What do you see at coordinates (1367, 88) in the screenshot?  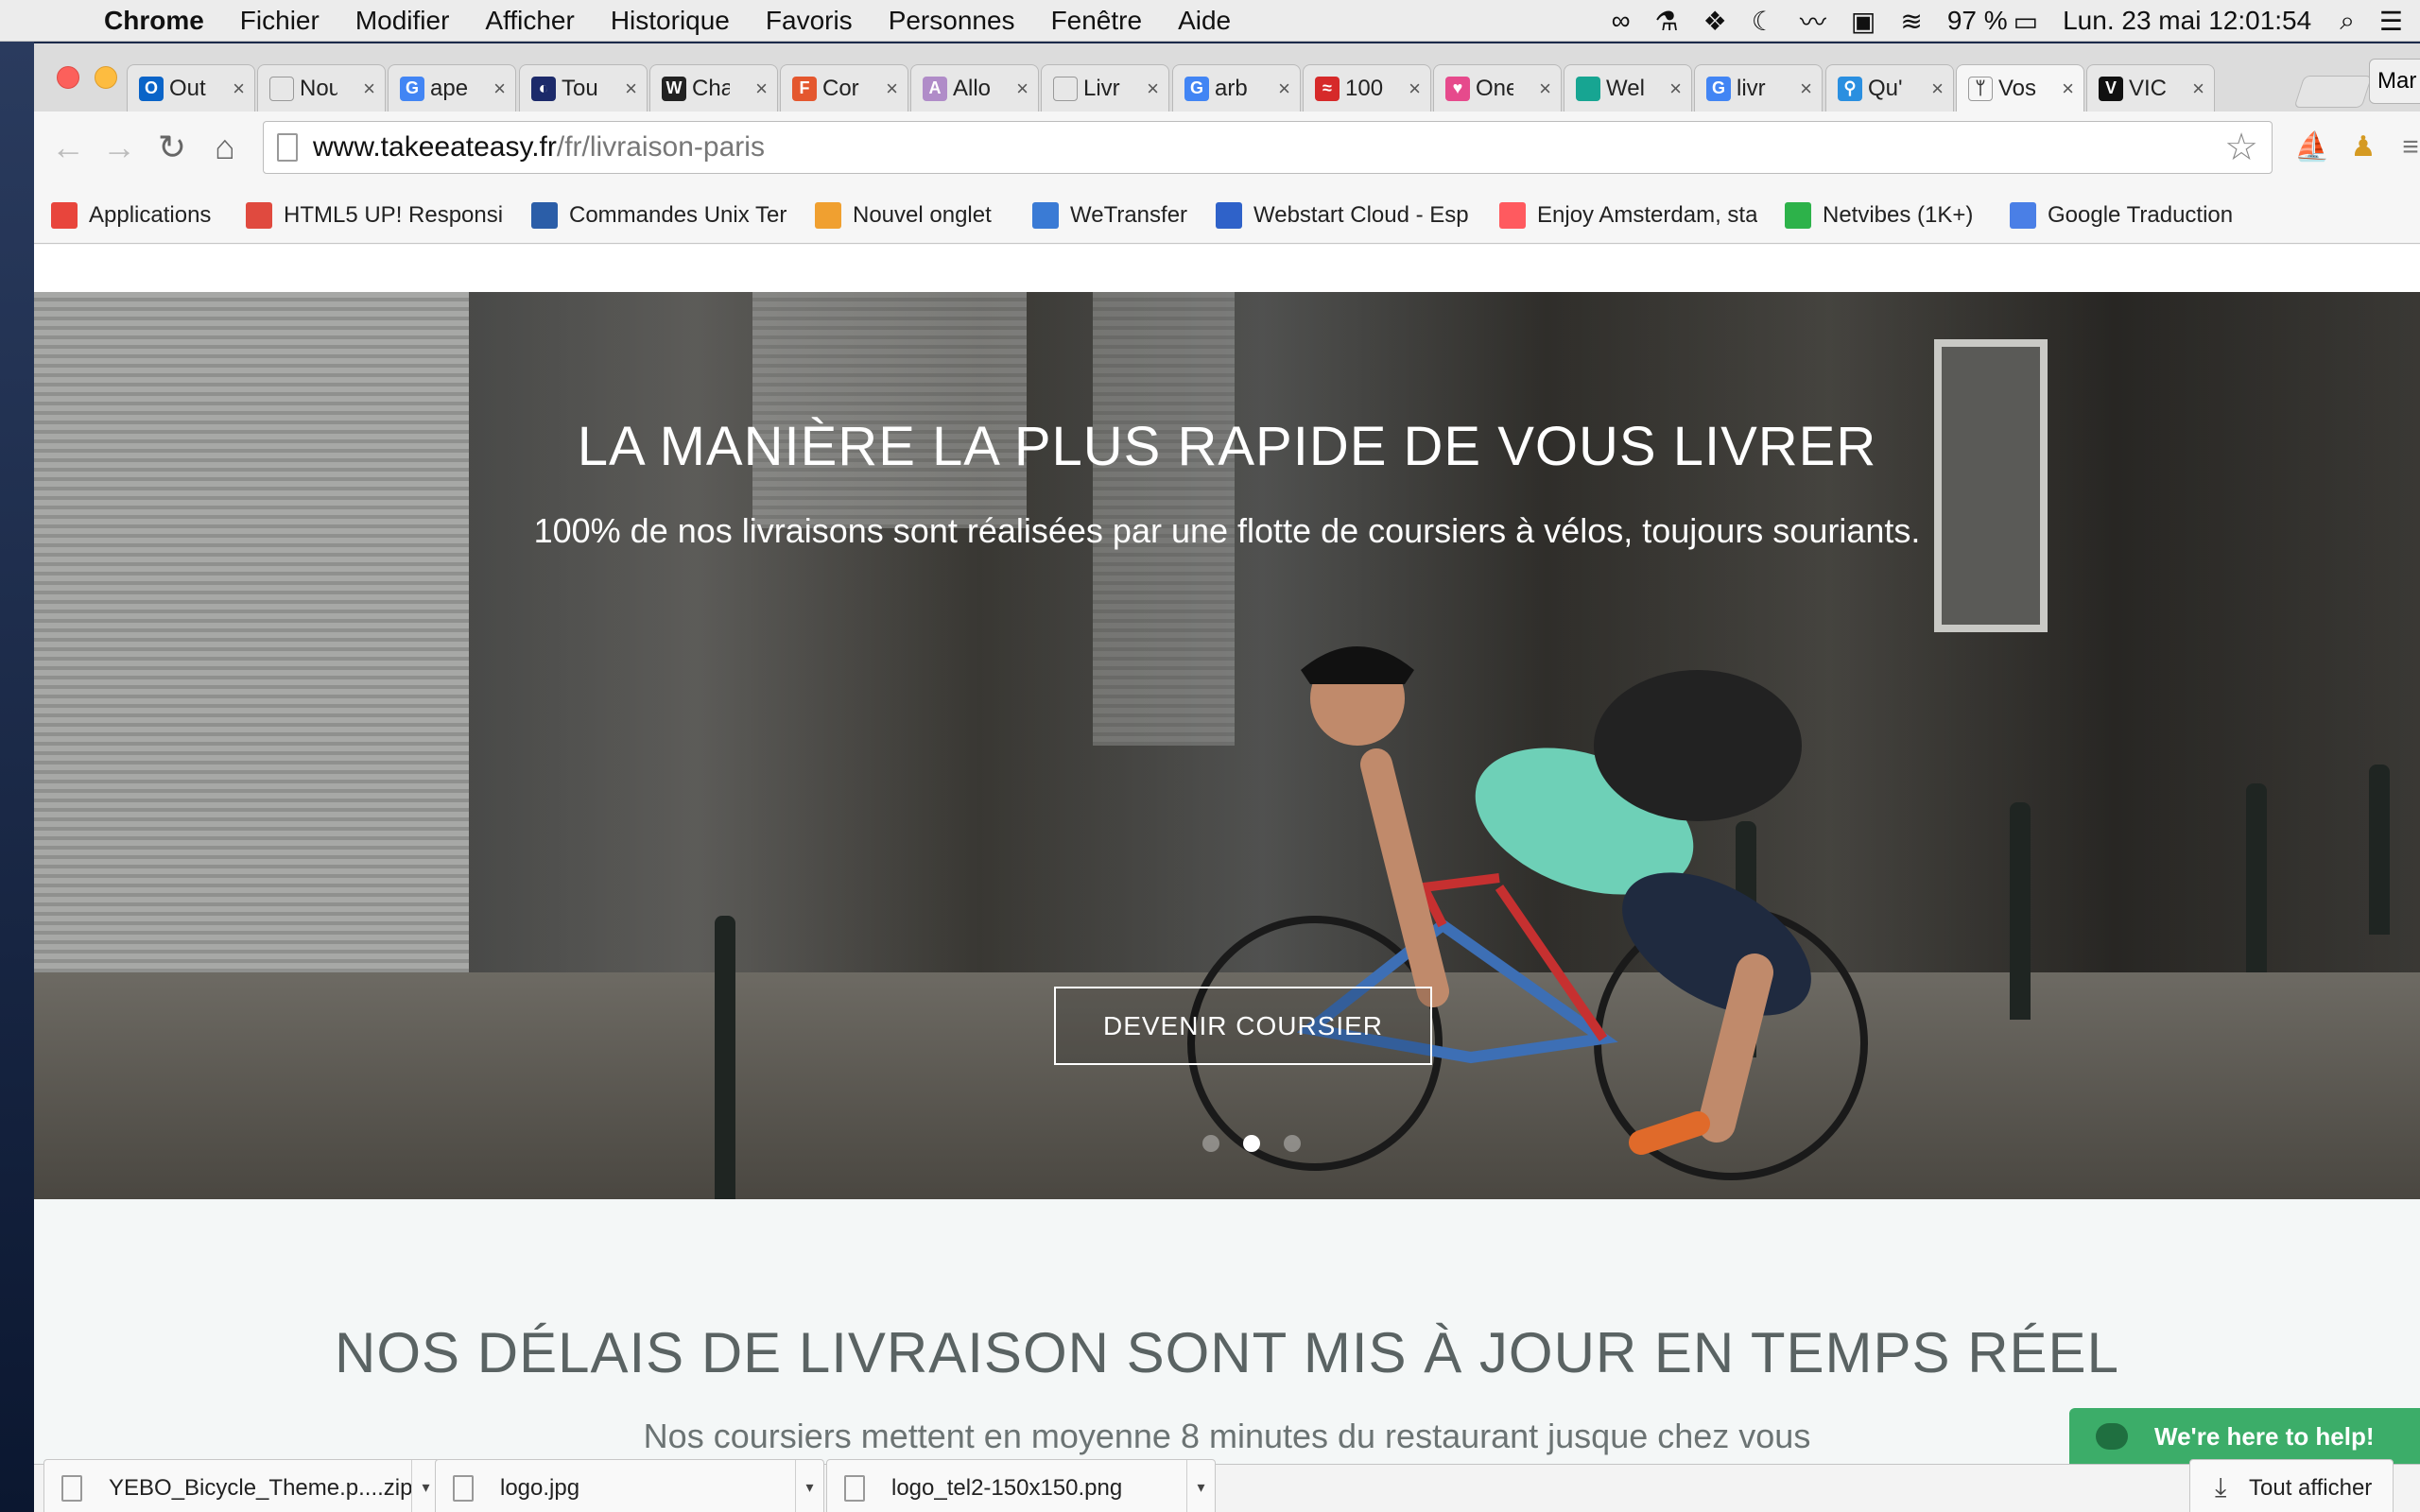 I see `browser-tab: ≈100 ×` at bounding box center [1367, 88].